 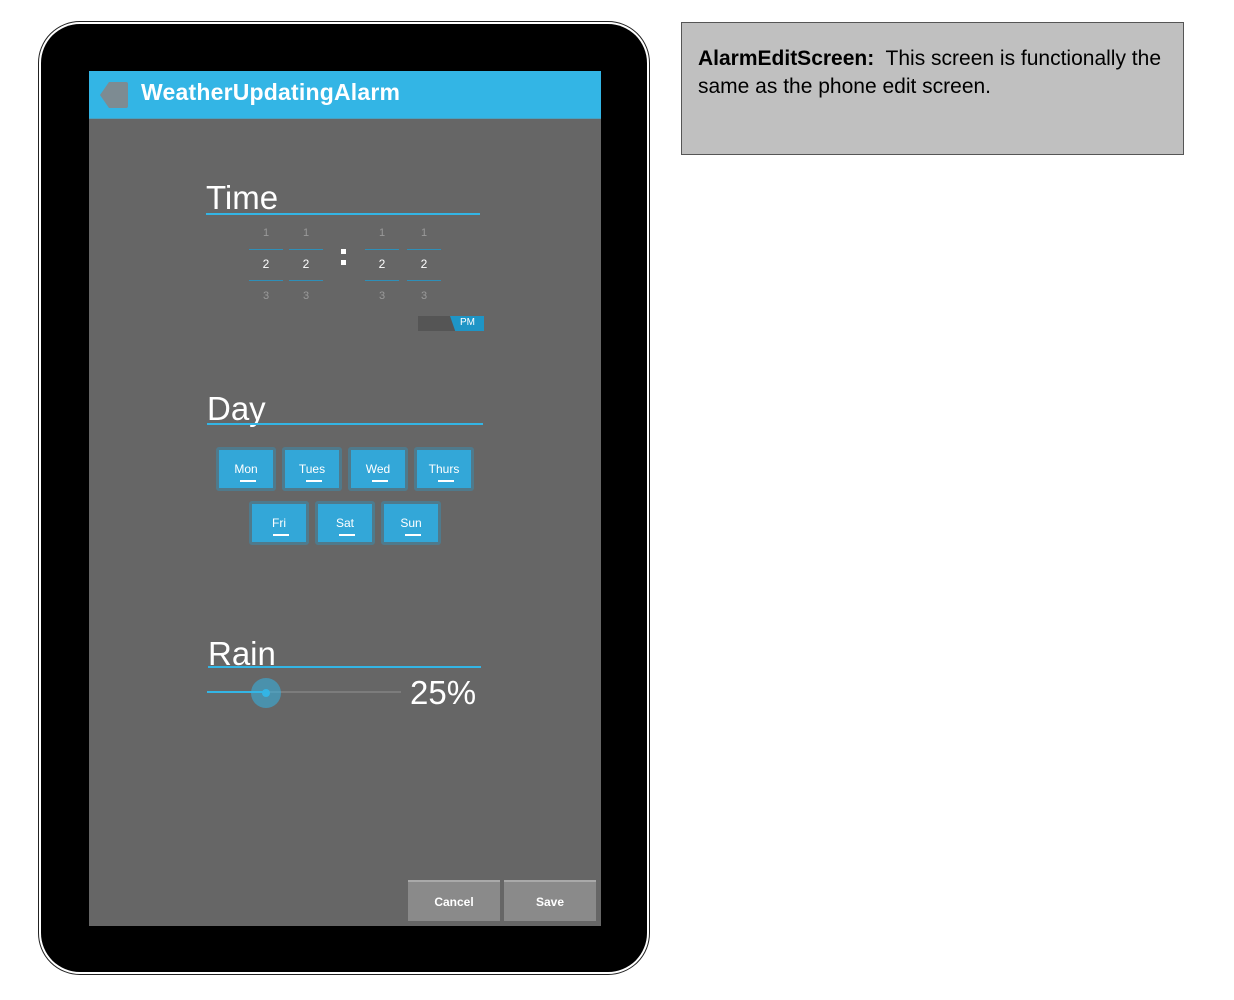 I want to click on day-button-fri: Fri, so click(x=279, y=523).